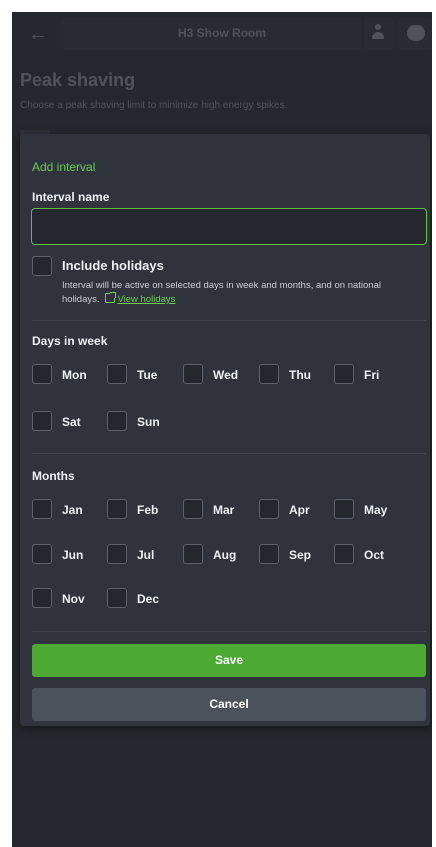 The image size is (436, 847). What do you see at coordinates (71, 422) in the screenshot?
I see `day-label-sat: Sat` at bounding box center [71, 422].